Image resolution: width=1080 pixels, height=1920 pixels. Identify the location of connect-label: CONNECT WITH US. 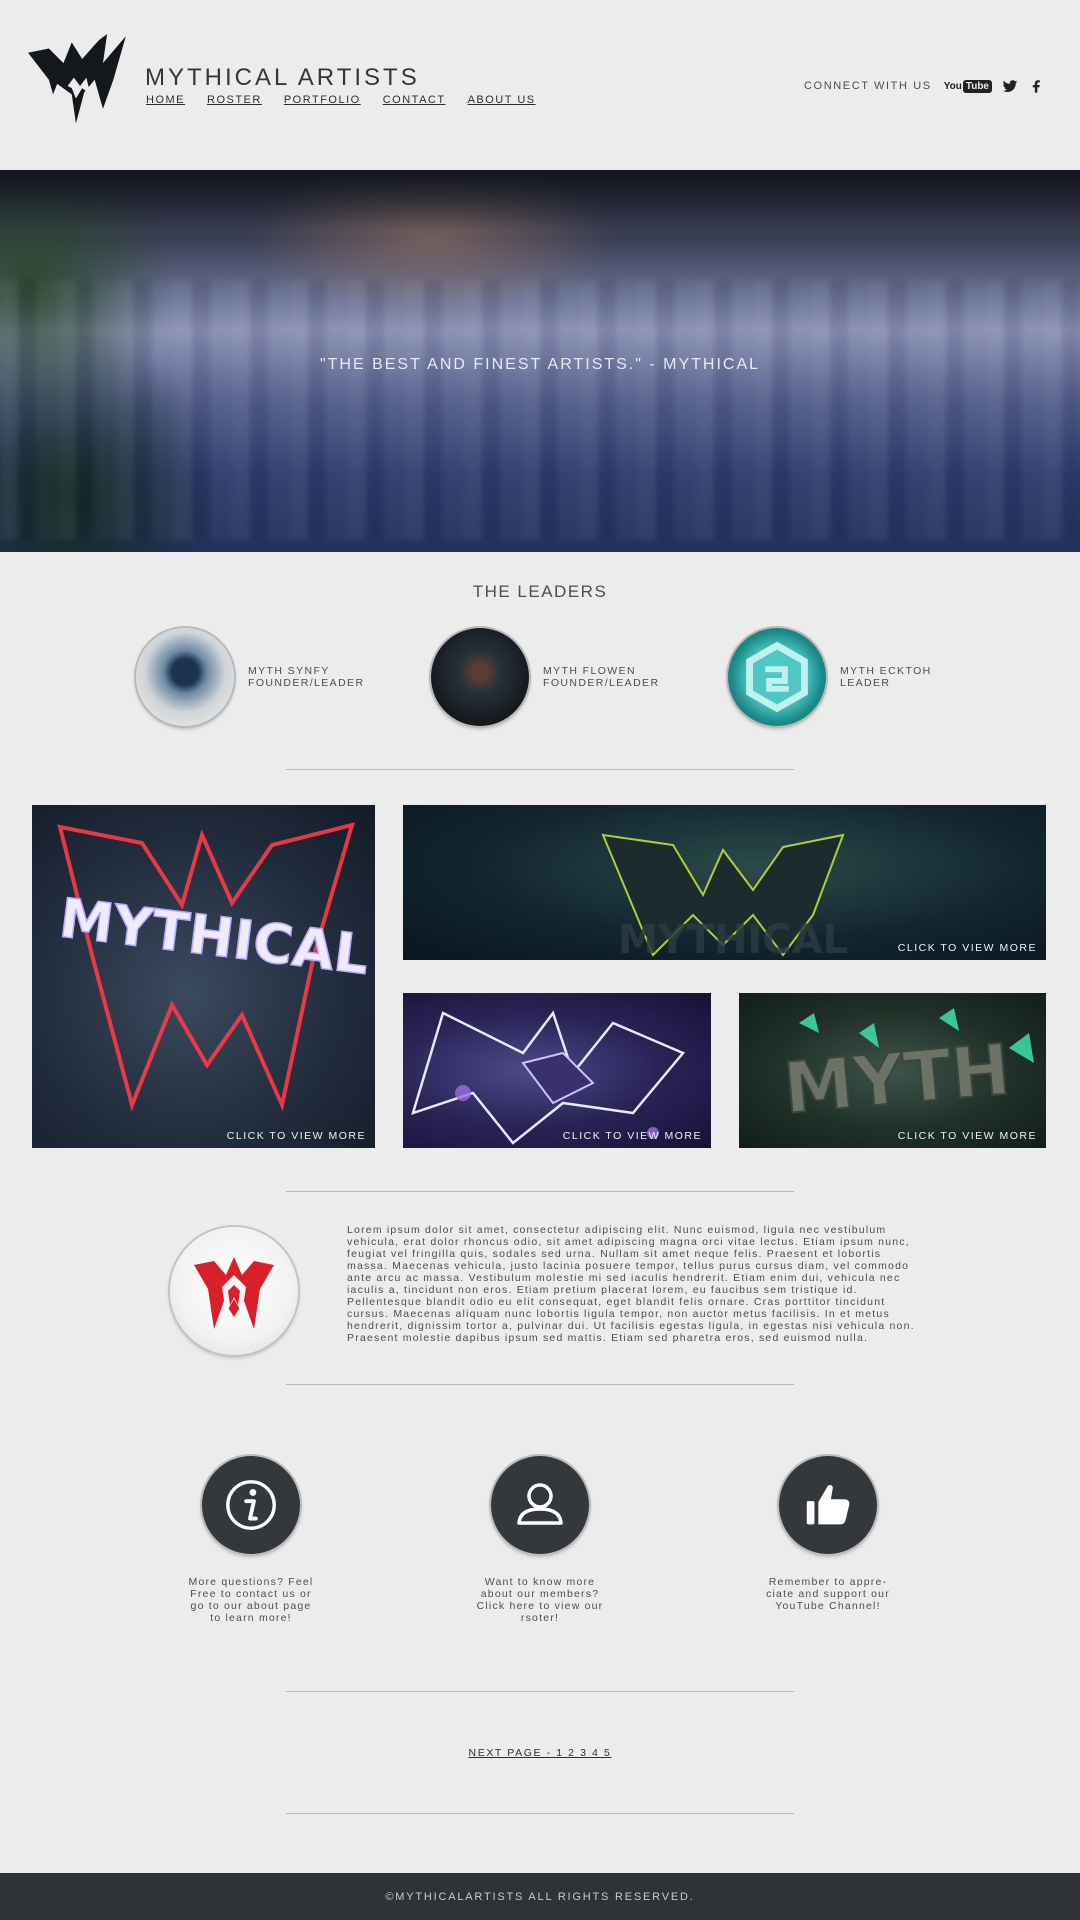
(868, 86).